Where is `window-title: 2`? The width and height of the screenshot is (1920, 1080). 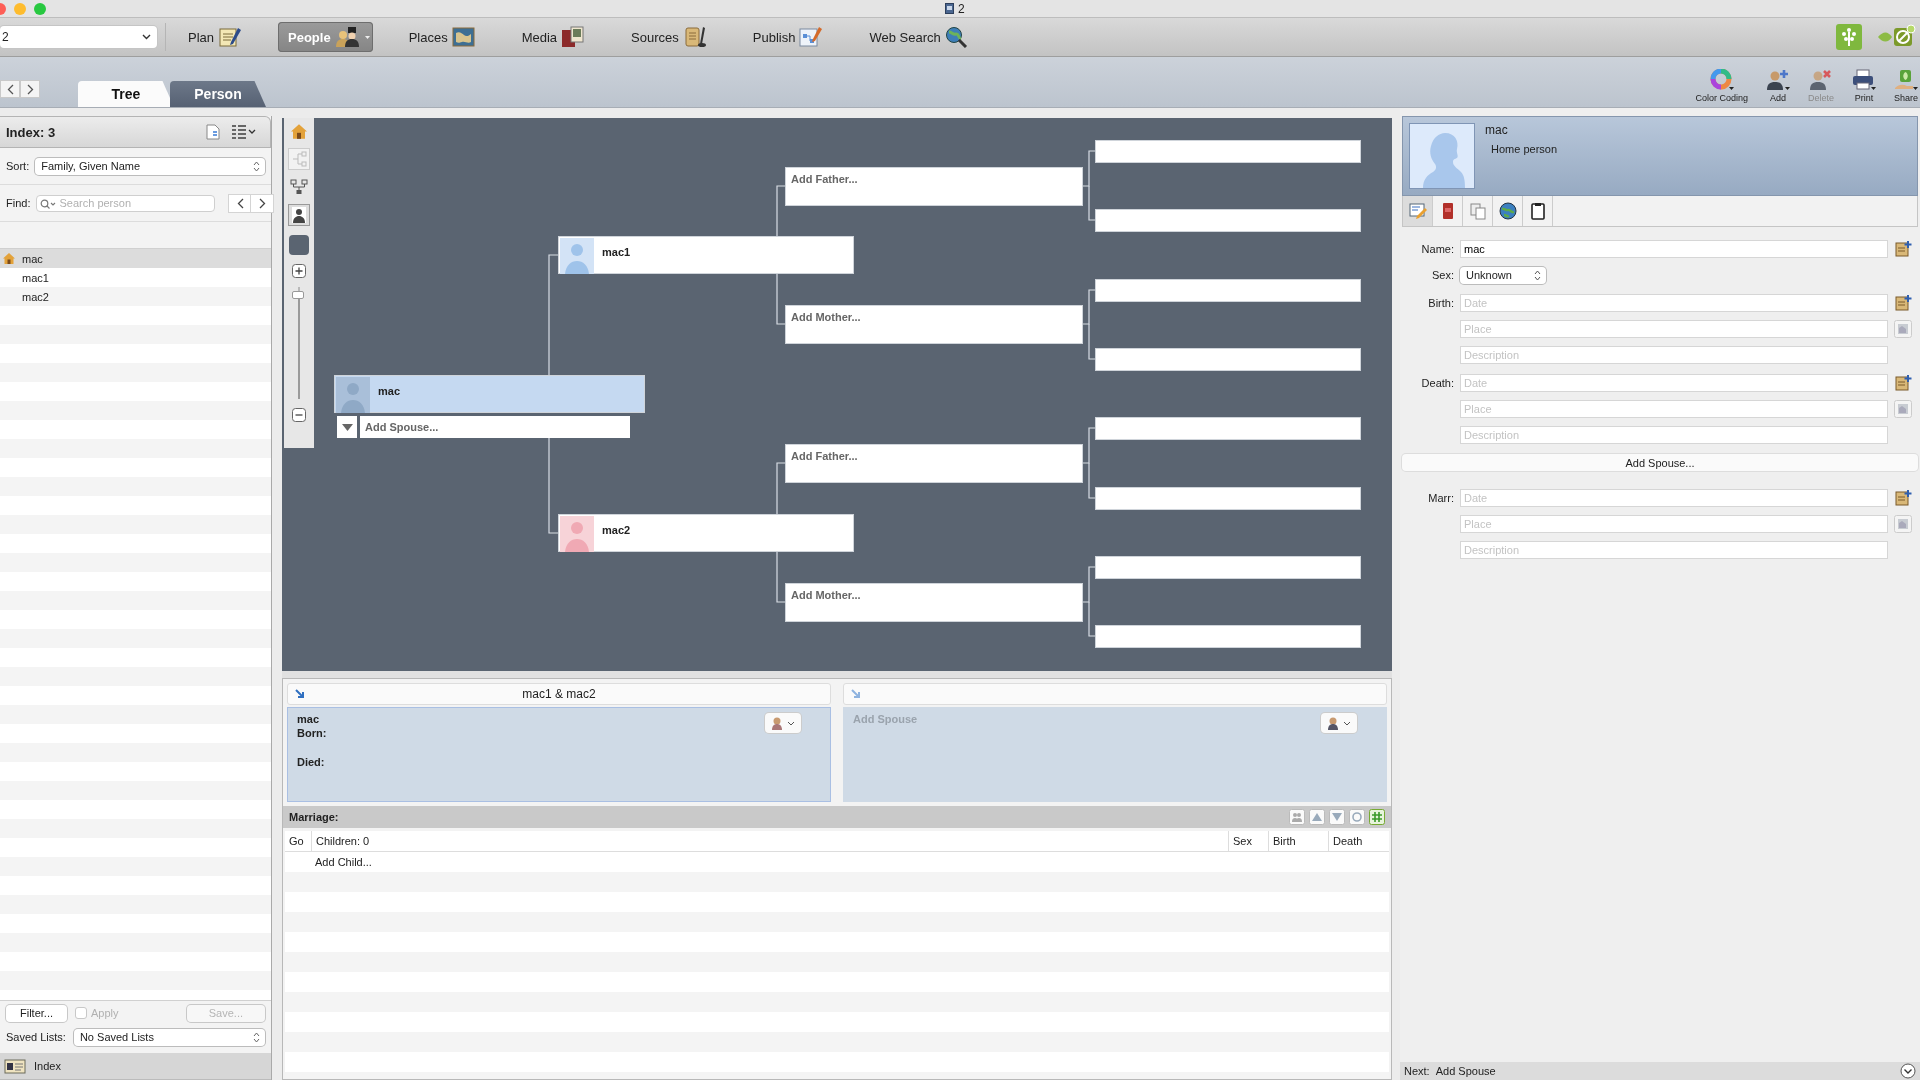
window-title: 2 is located at coordinates (961, 8).